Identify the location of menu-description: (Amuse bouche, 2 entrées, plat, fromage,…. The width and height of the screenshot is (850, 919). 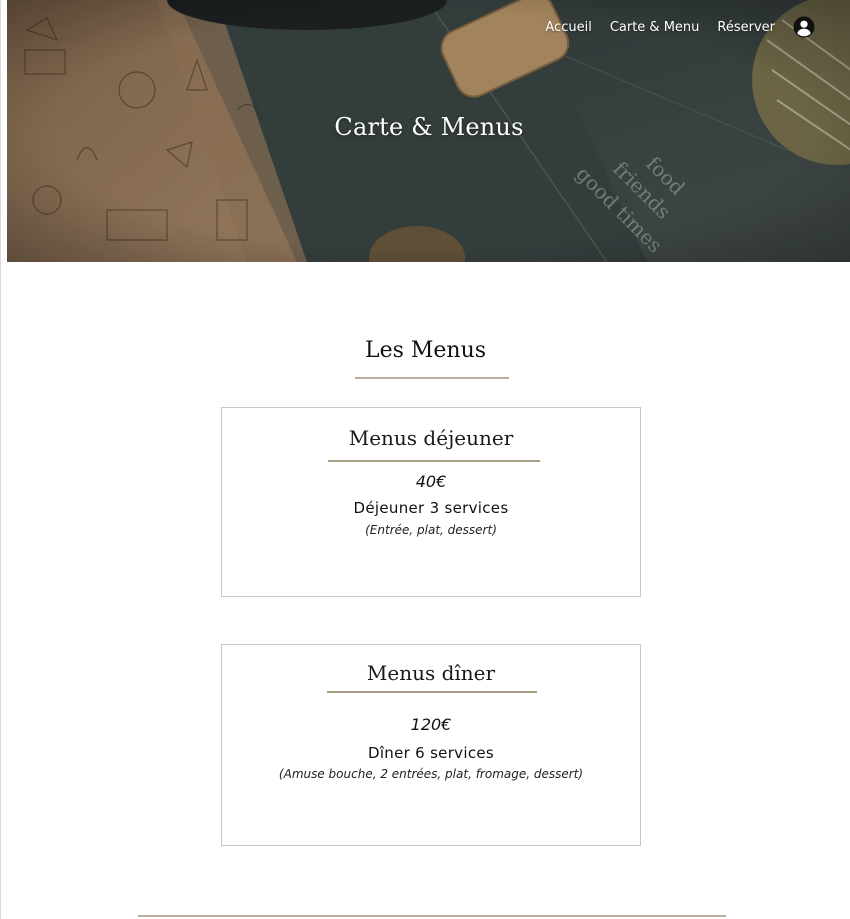
(431, 774).